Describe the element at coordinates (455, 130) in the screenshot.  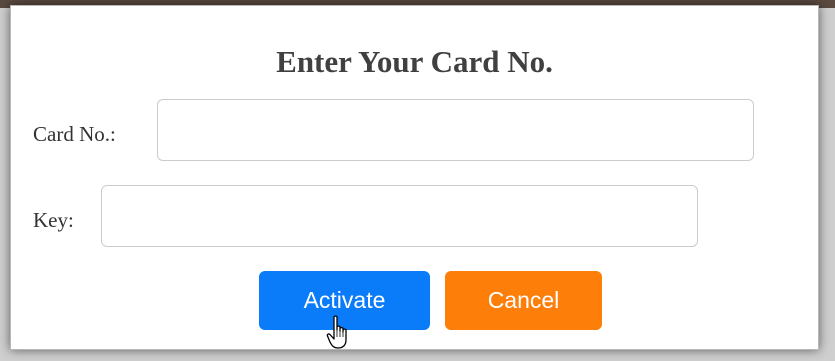
I see `card-number-input` at that location.